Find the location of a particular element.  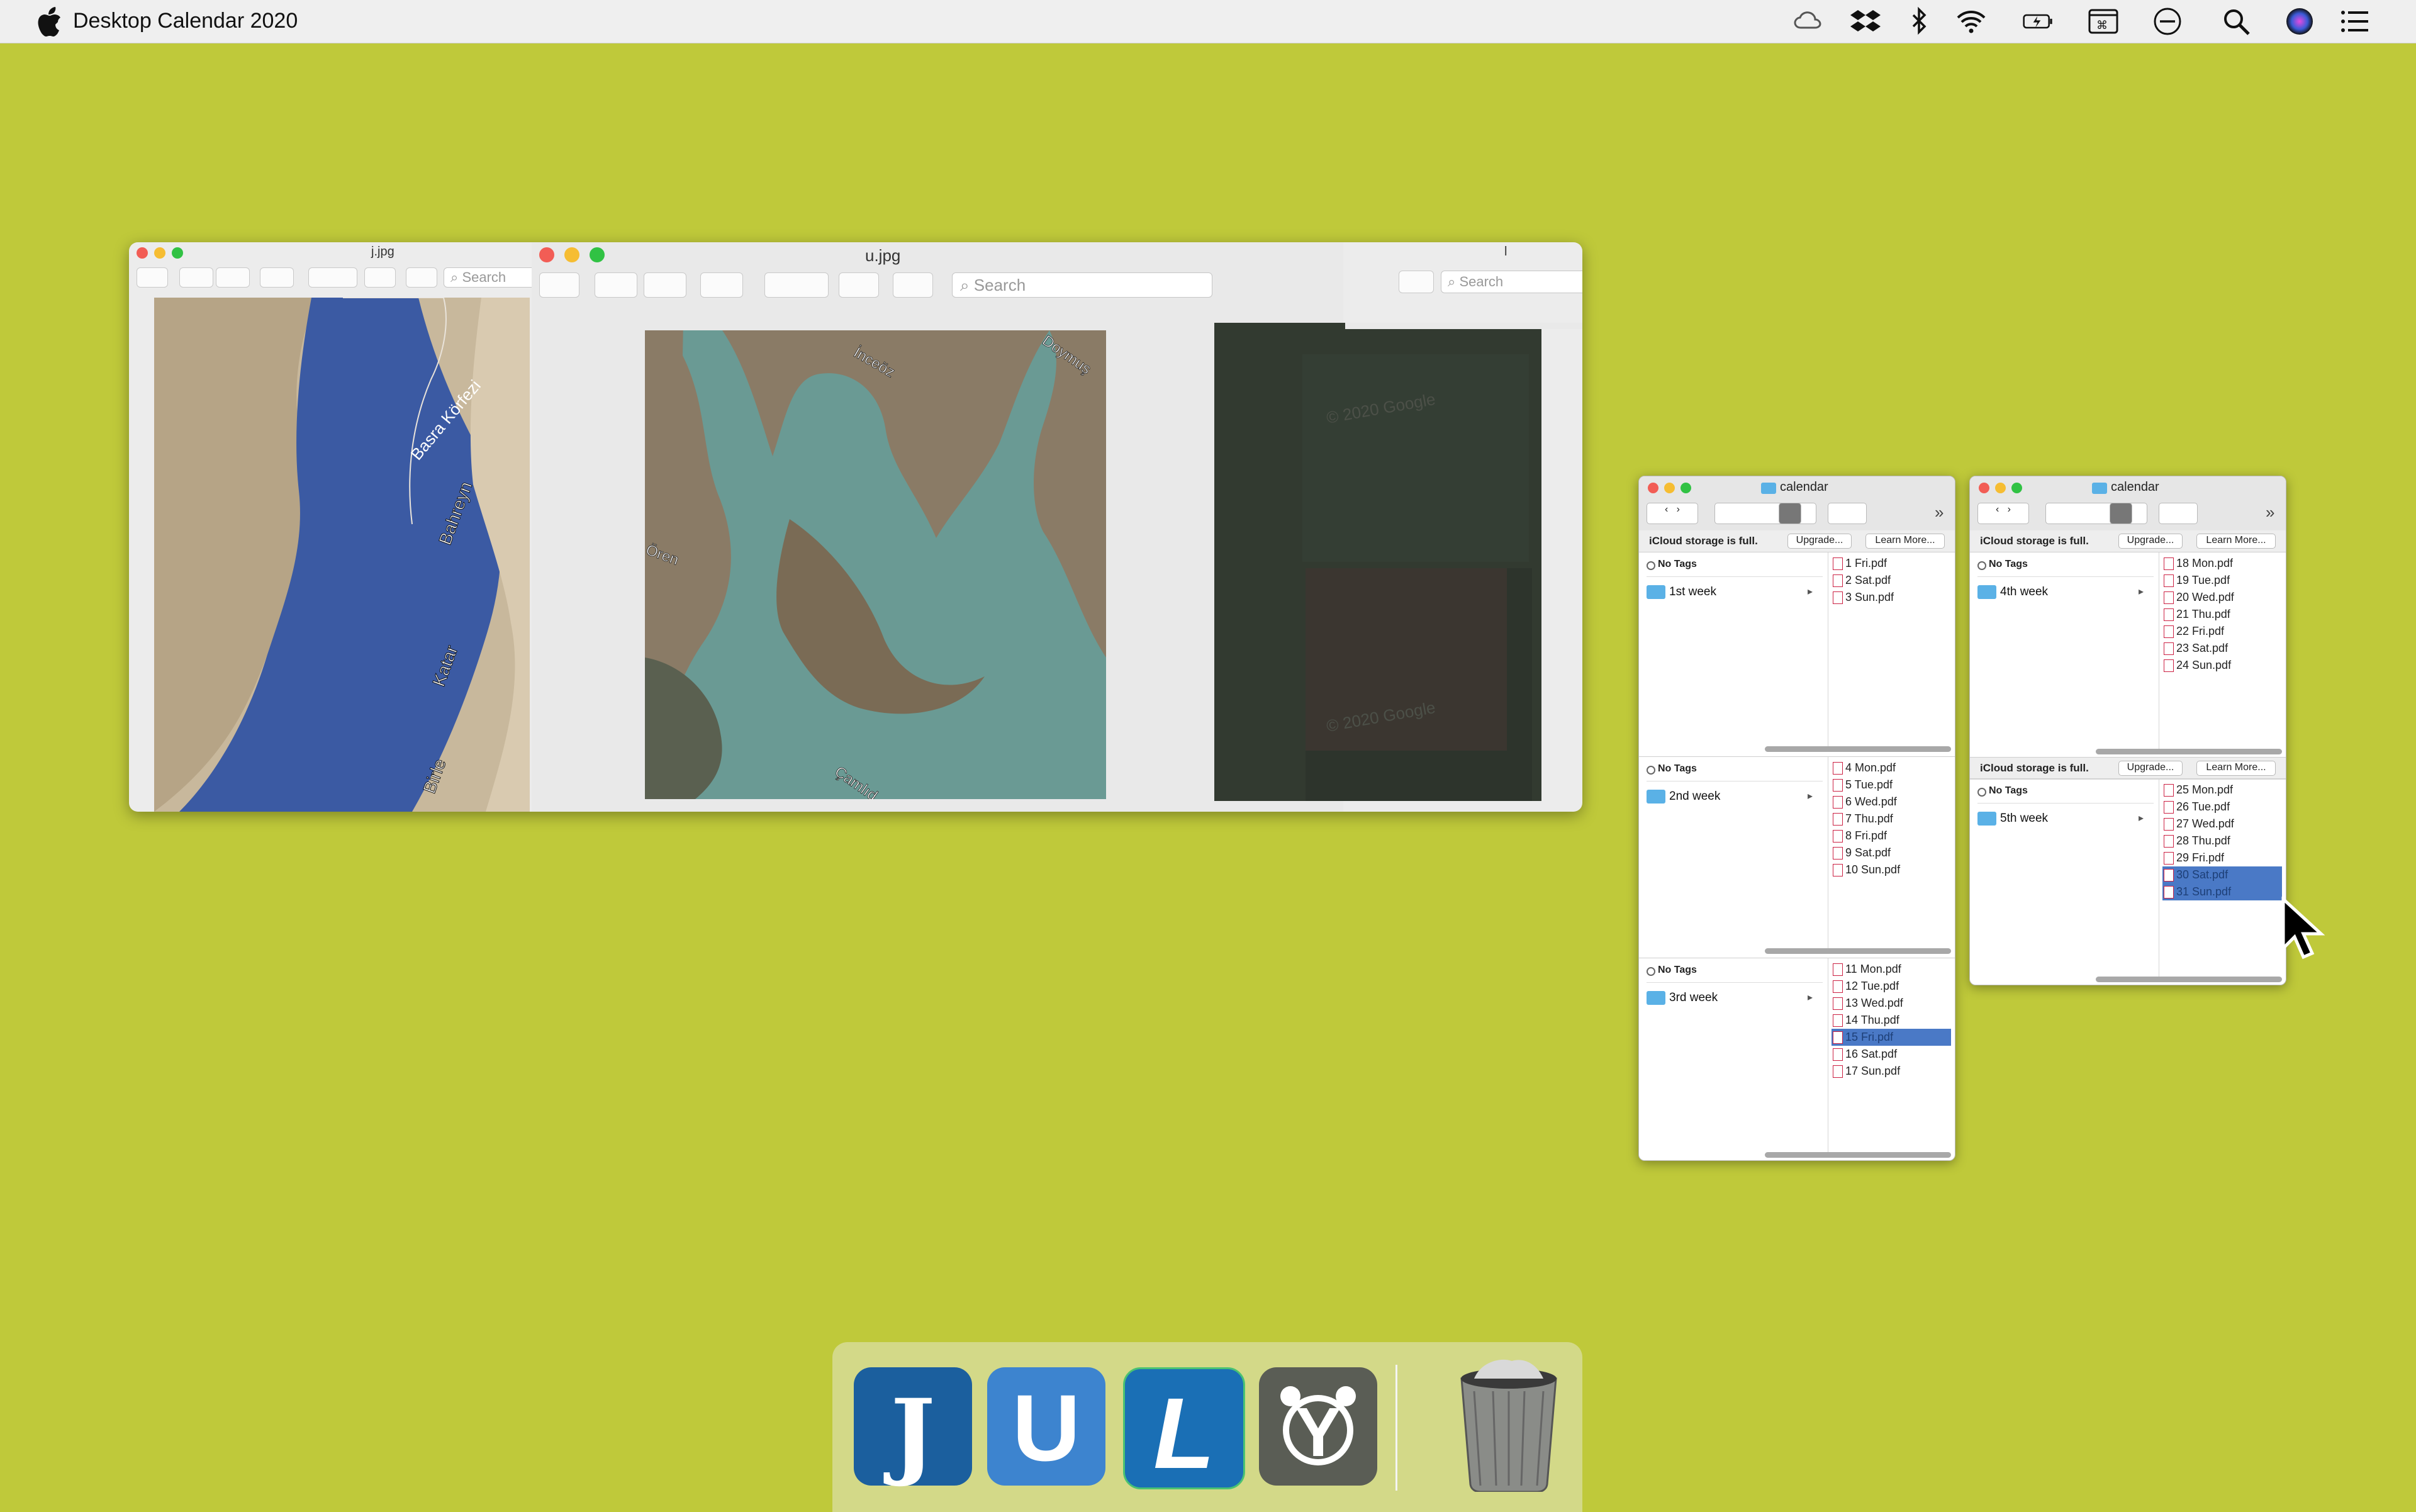

dock-app-j: J is located at coordinates (913, 1428).